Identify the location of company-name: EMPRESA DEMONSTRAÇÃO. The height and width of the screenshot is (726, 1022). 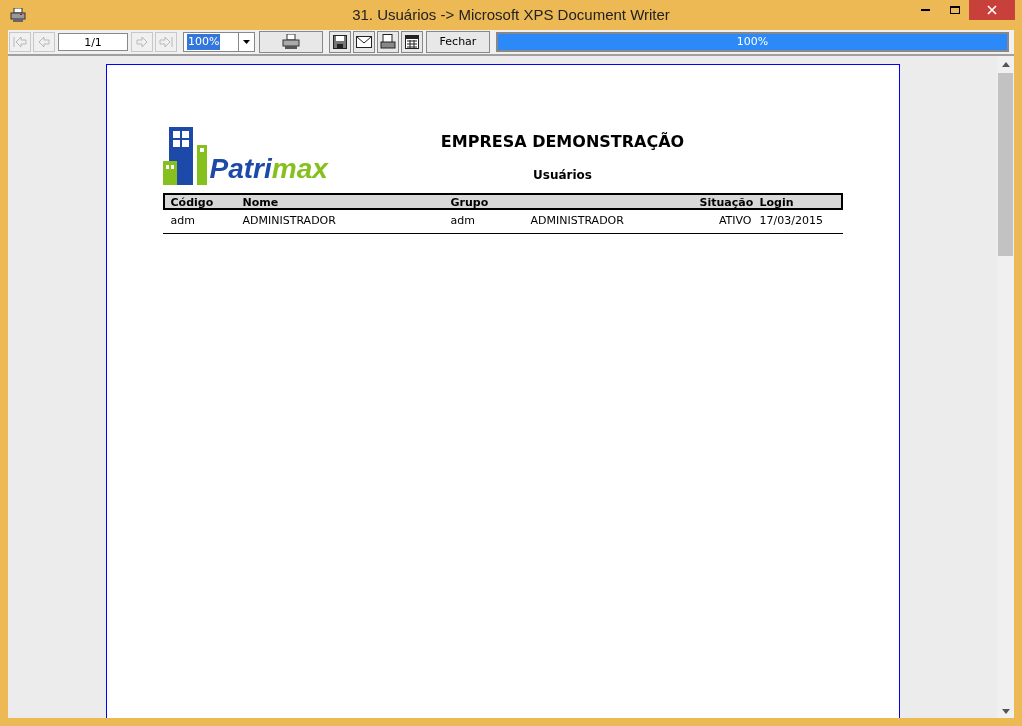
(562, 142).